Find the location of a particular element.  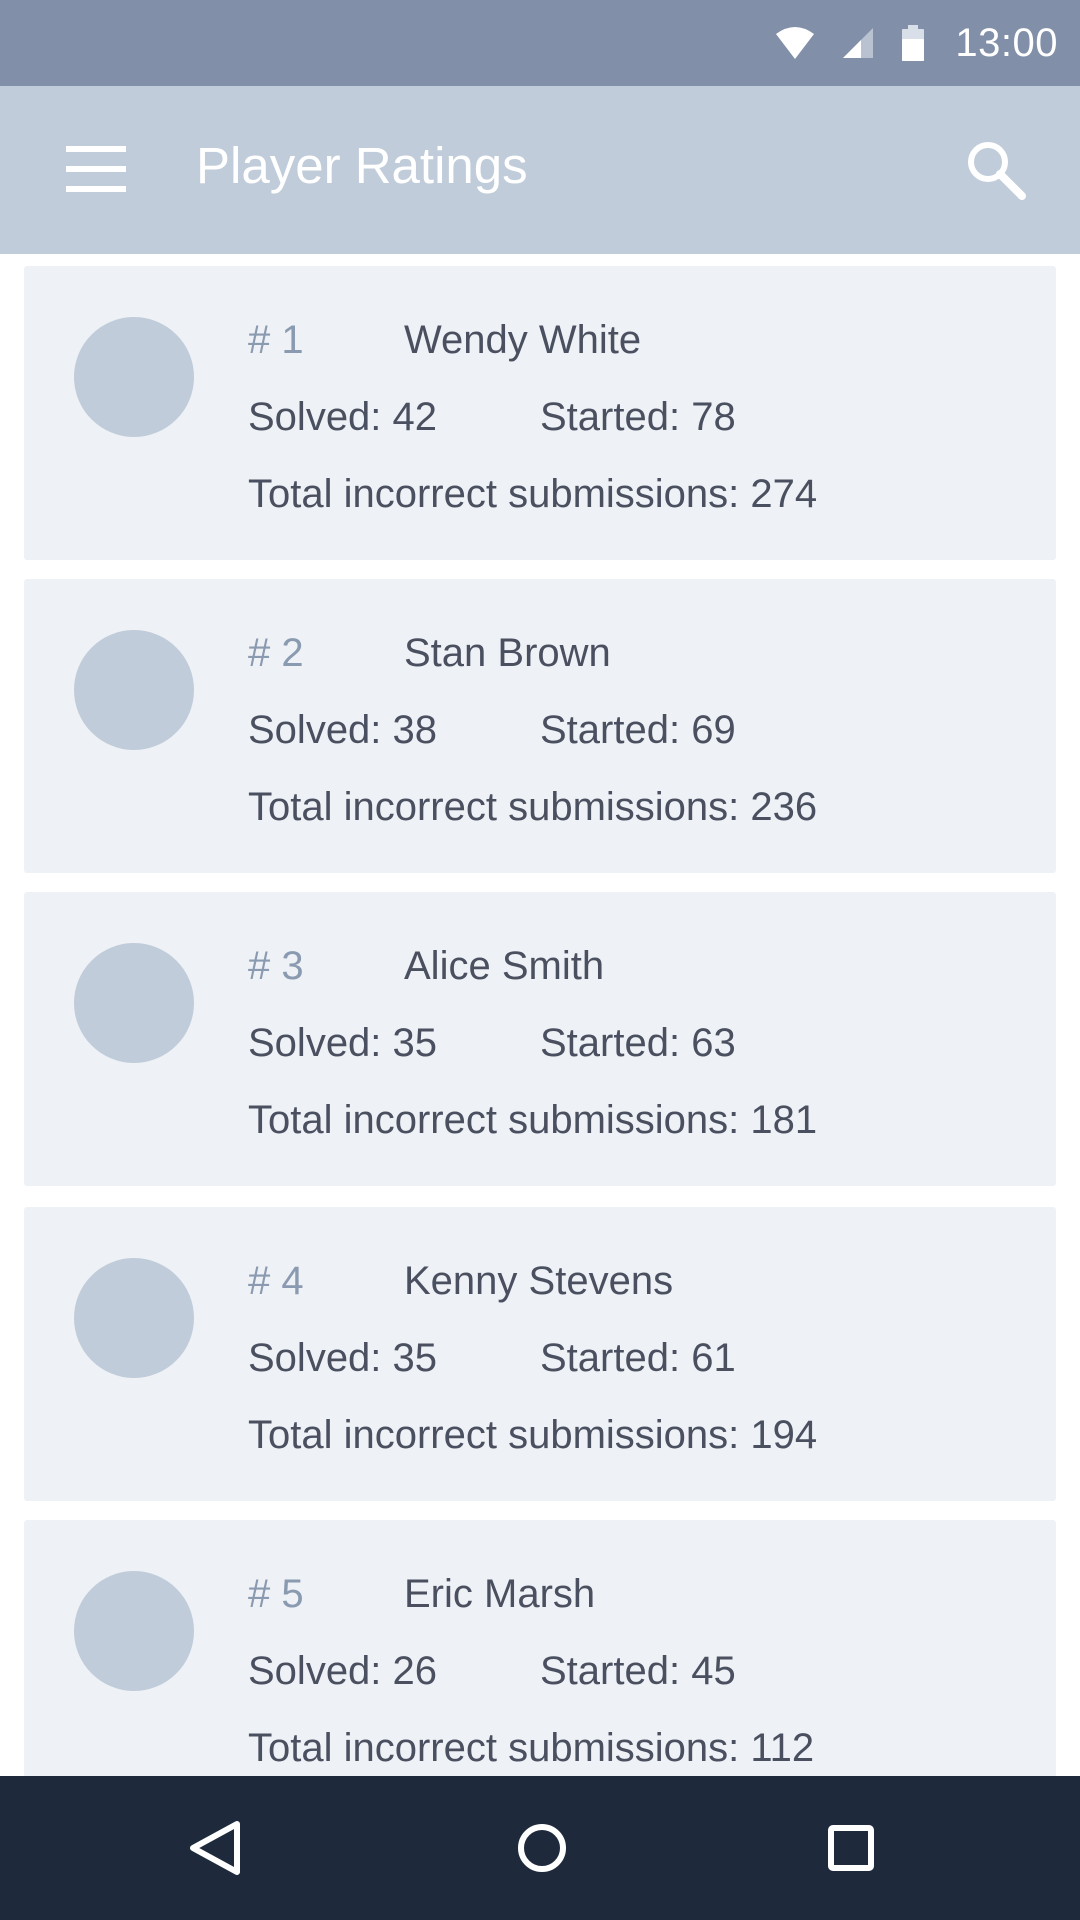

wifi-icon is located at coordinates (795, 43).